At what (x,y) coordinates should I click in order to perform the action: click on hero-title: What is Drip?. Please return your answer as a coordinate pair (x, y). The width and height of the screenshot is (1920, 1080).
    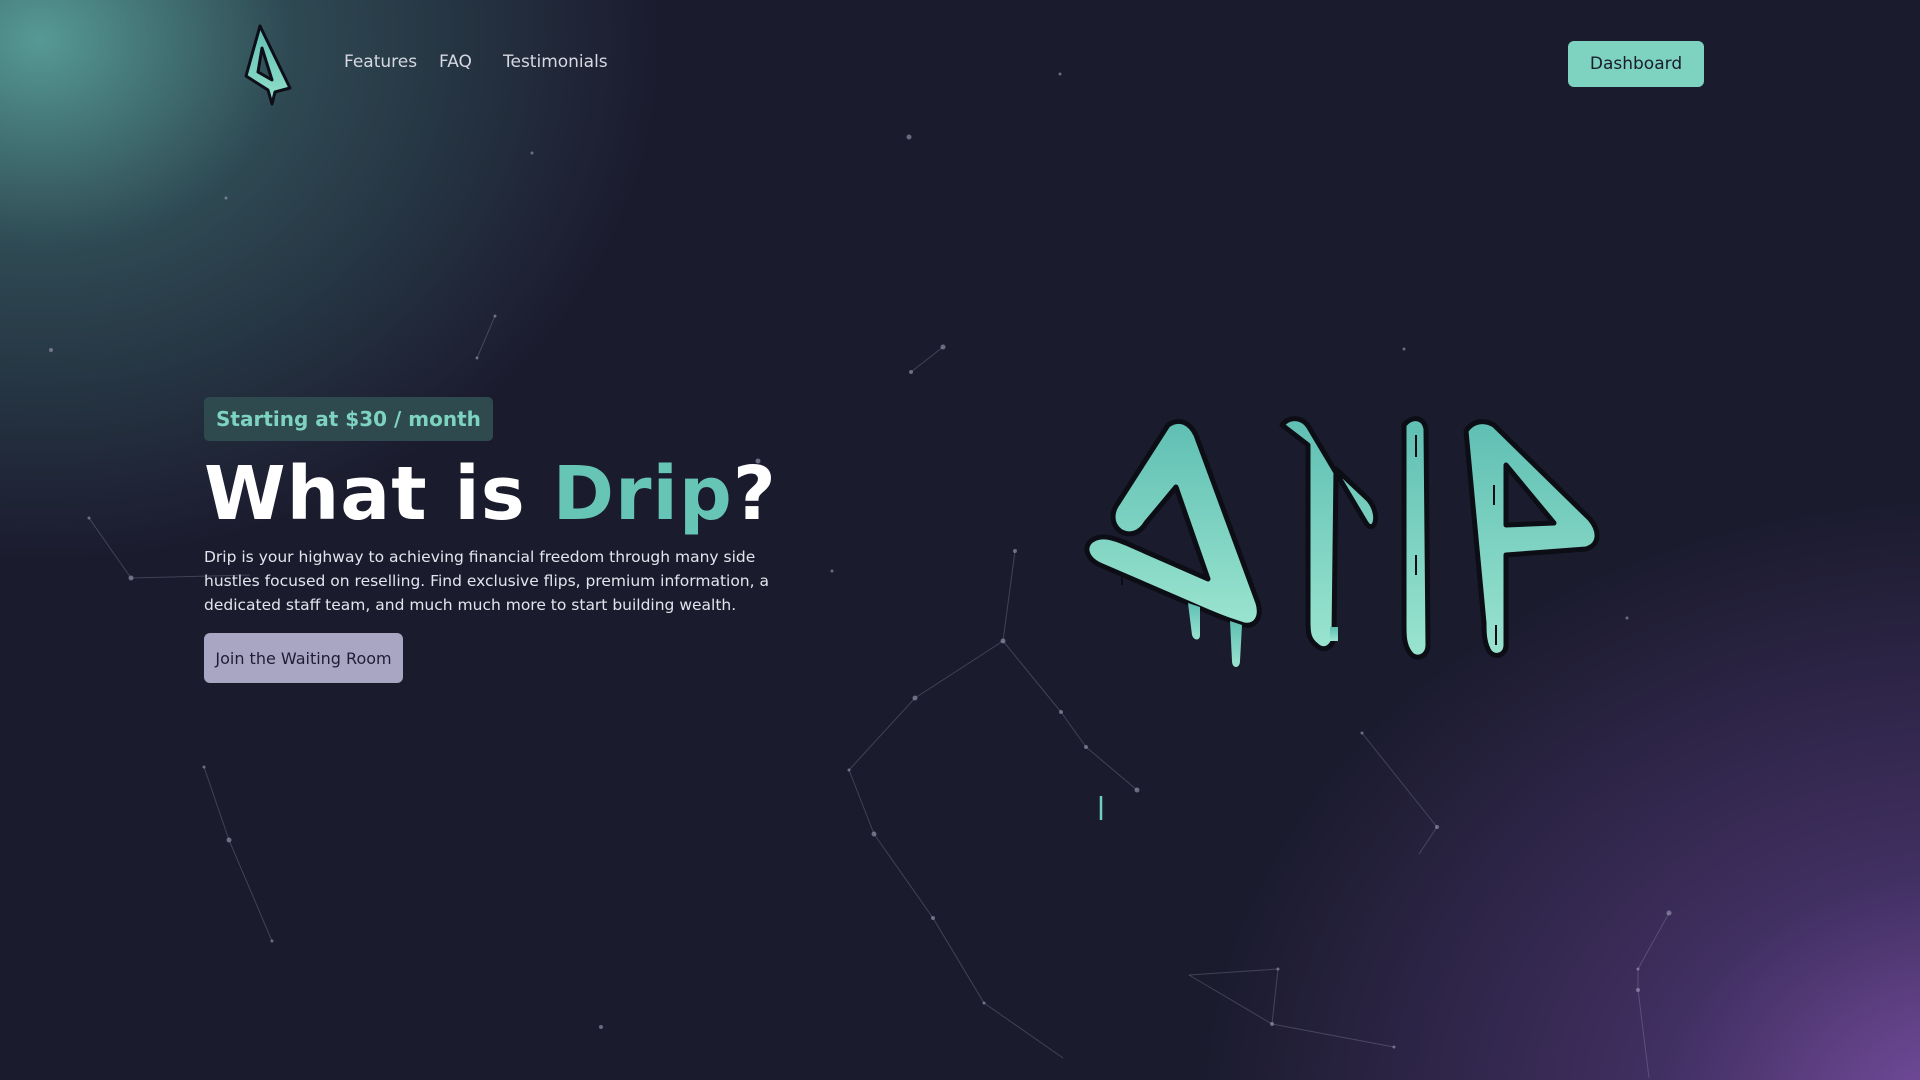
    Looking at the image, I should click on (490, 494).